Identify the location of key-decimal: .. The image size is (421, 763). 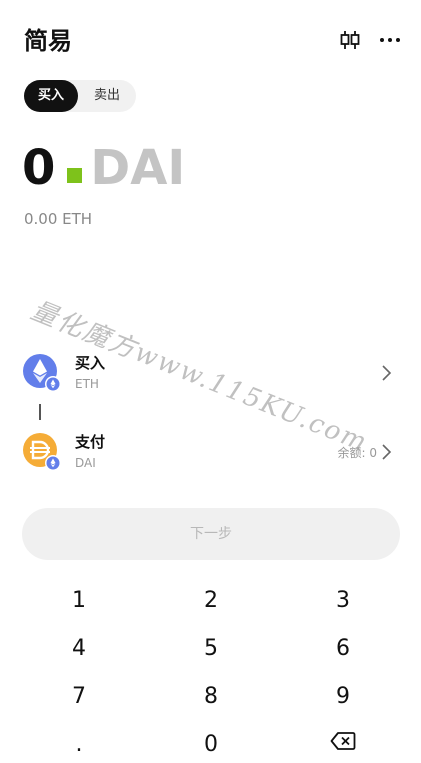
(79, 742).